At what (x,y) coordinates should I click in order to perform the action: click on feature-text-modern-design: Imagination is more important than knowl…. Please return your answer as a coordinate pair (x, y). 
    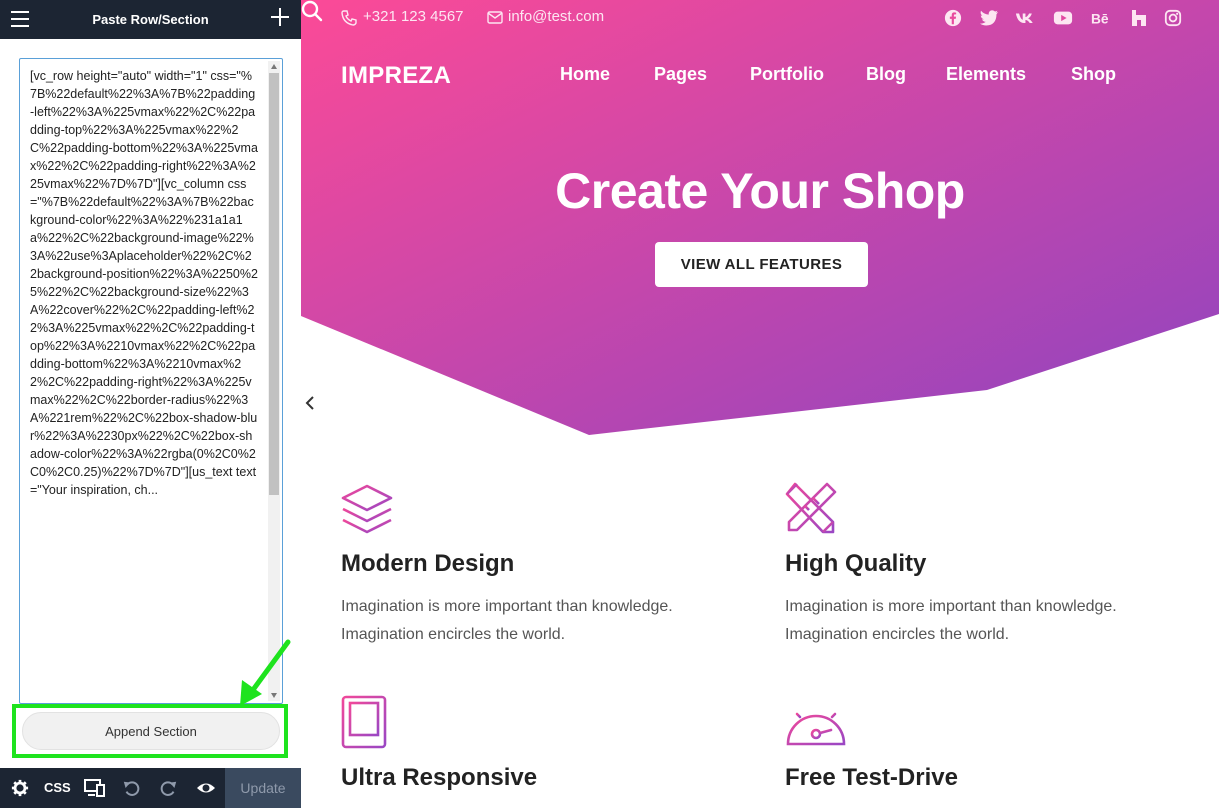
    Looking at the image, I should click on (531, 621).